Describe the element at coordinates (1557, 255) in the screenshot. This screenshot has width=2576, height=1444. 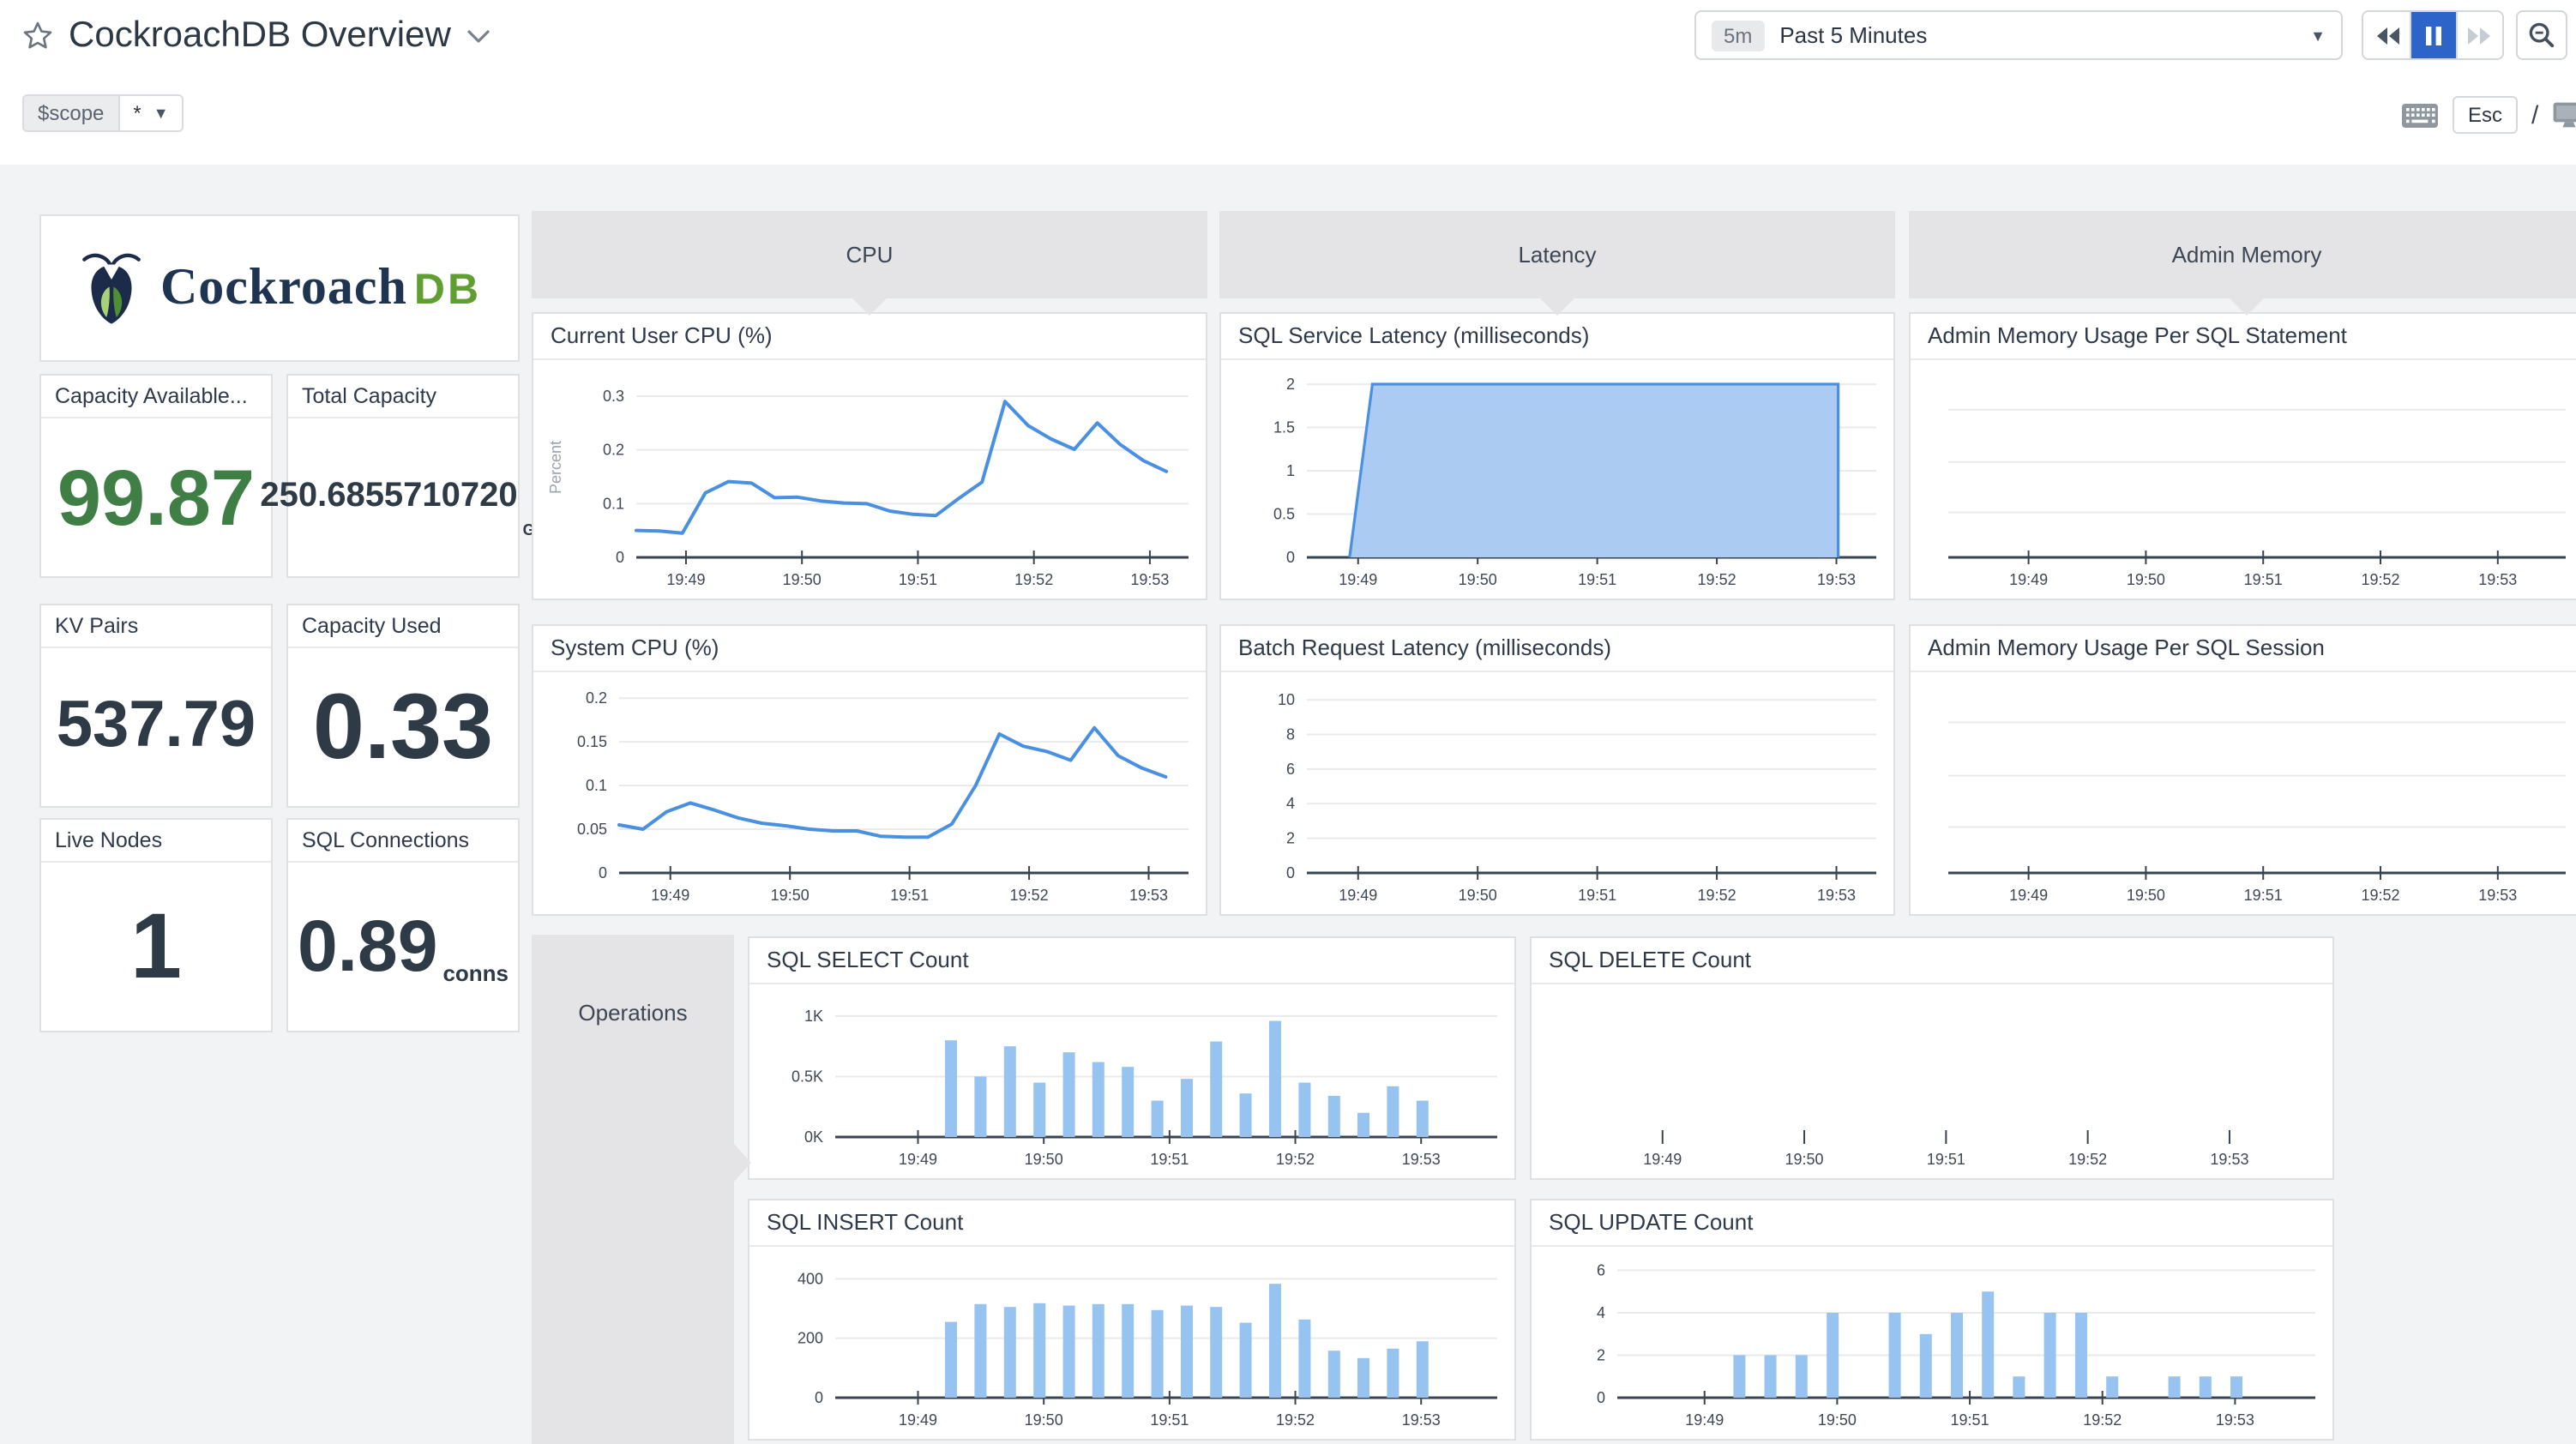
I see `group-label: Latency` at that location.